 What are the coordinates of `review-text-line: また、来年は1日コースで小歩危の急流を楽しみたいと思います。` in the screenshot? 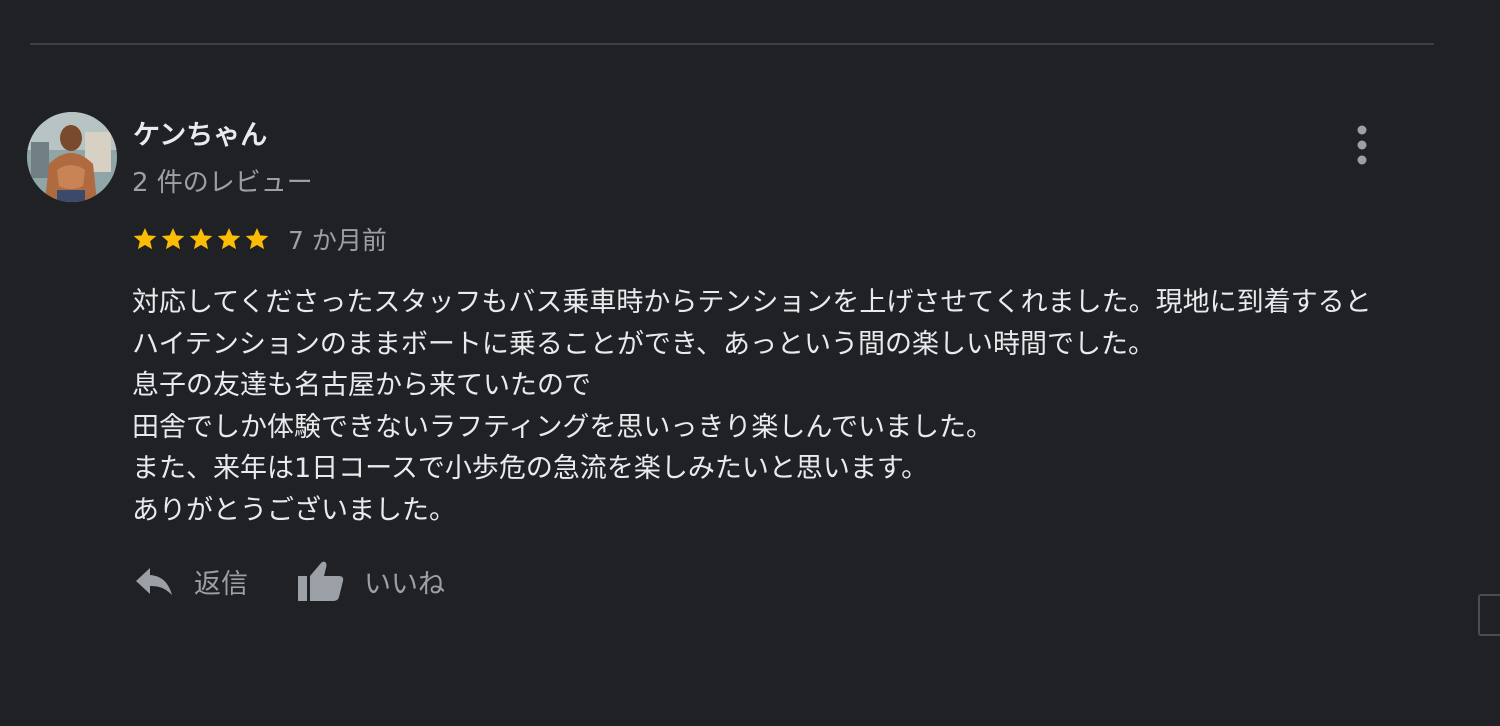 It's located at (530, 468).